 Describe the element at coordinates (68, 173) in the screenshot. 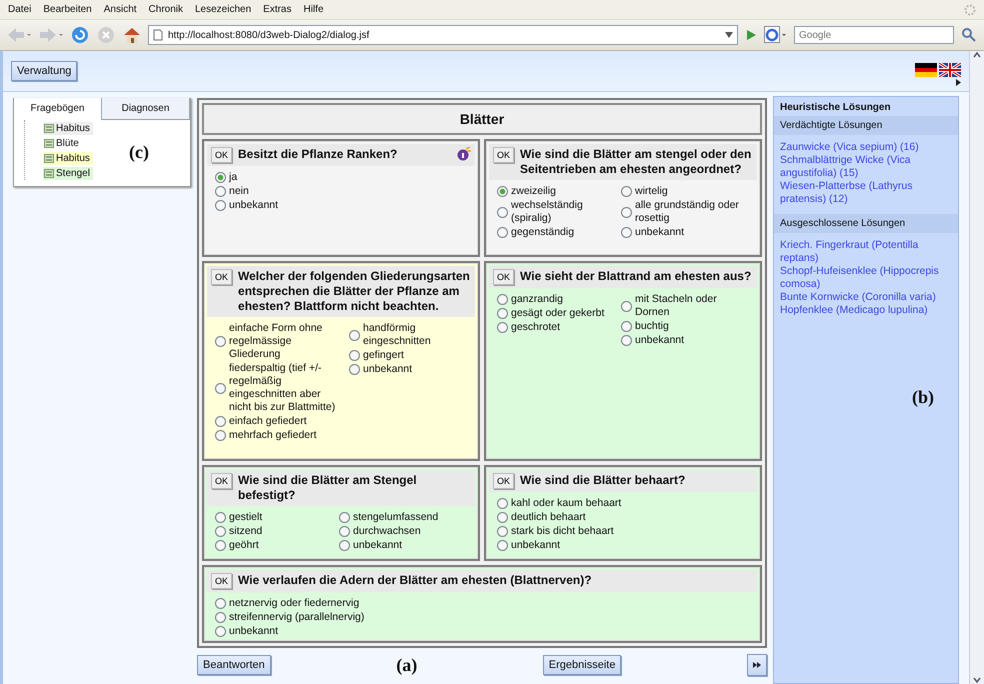

I see `tree-item: Stengel` at that location.